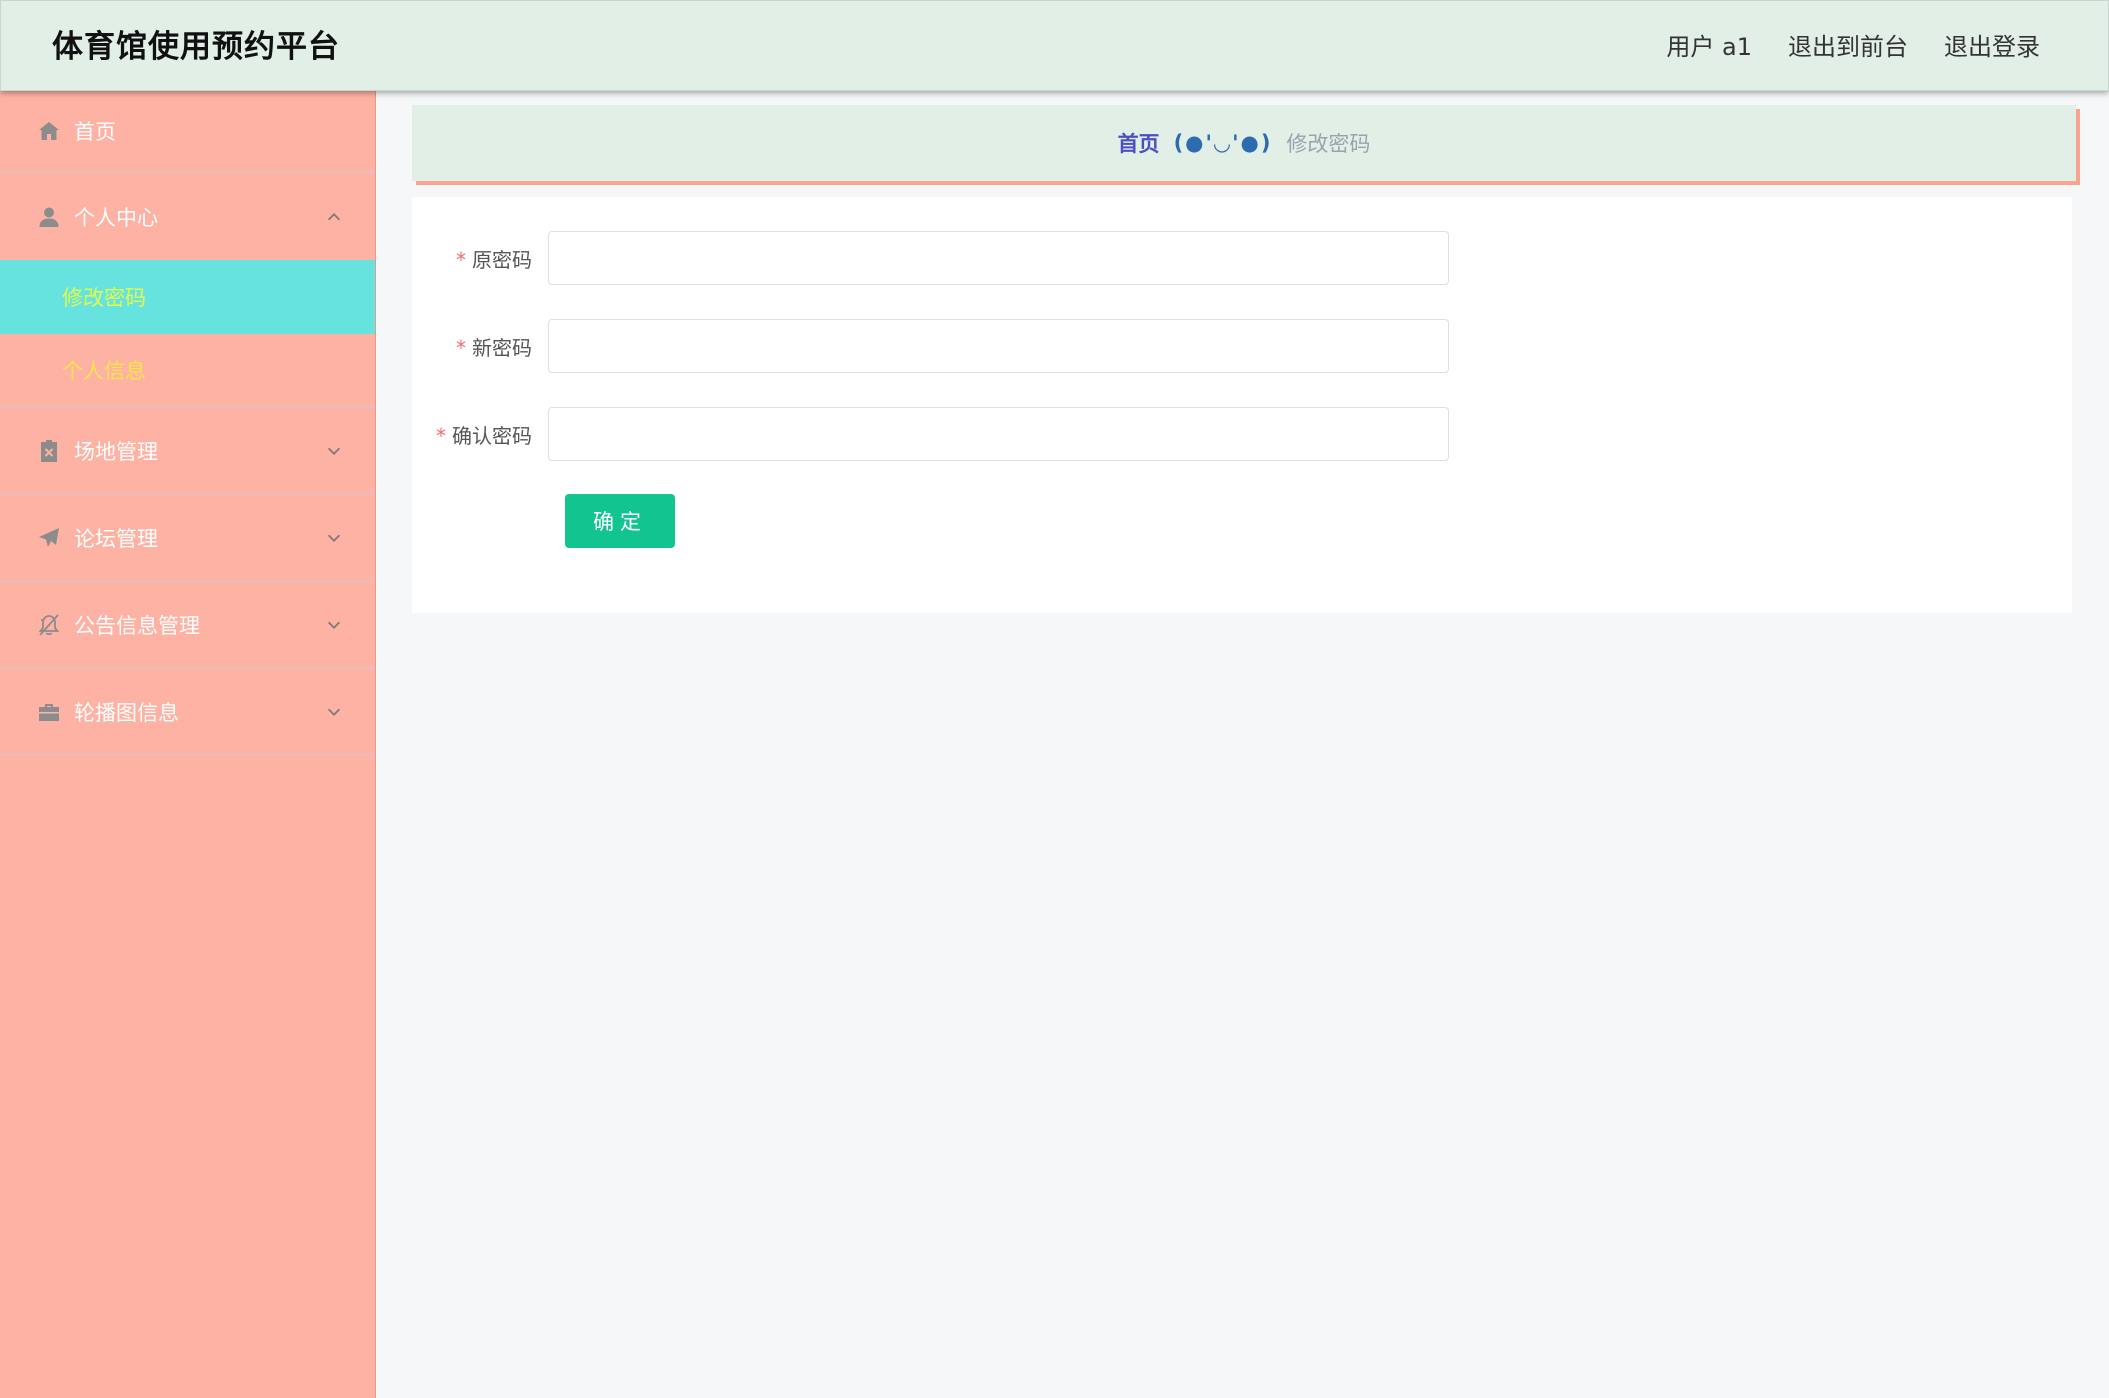 The image size is (2109, 1398). I want to click on top-header: 体育馆使用预约平台 用户 a1 退出到前台 退出登录, so click(1054, 45).